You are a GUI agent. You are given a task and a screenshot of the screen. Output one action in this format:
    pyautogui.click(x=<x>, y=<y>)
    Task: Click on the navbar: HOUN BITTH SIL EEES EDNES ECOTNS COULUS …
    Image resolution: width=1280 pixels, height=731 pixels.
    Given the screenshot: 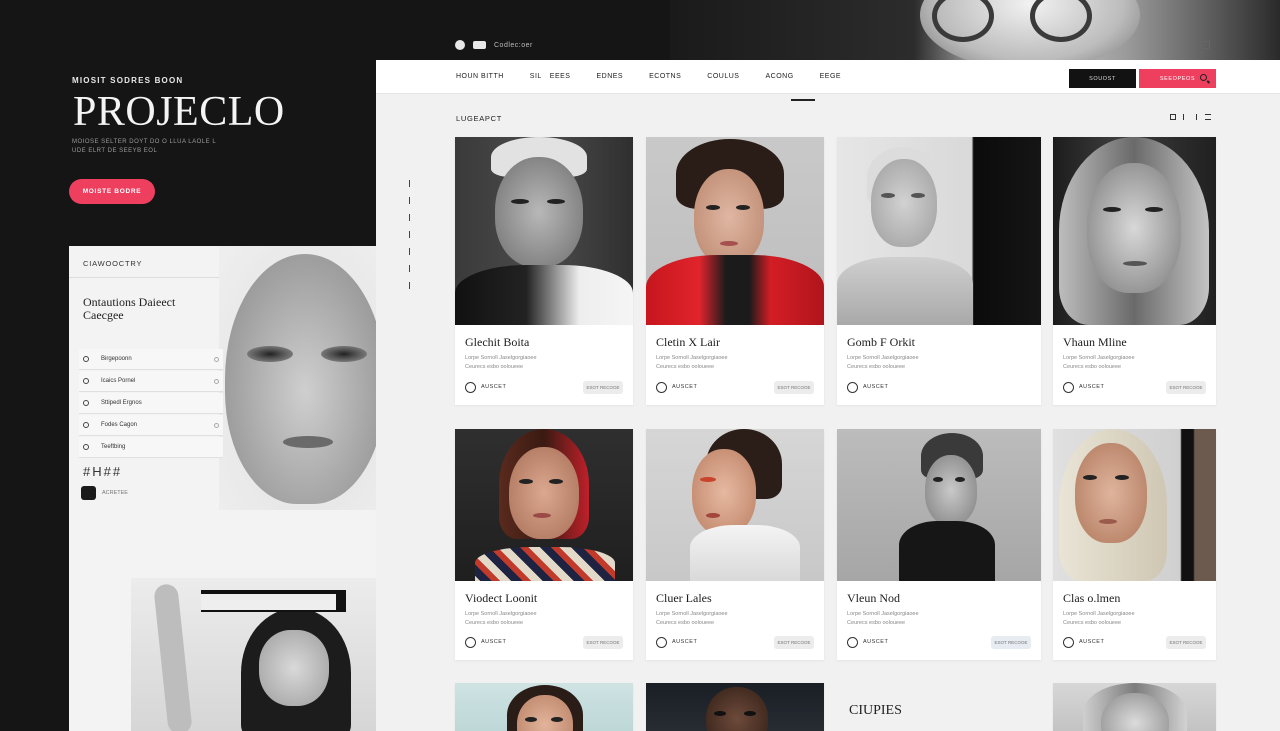 What is the action you would take?
    pyautogui.click(x=828, y=77)
    